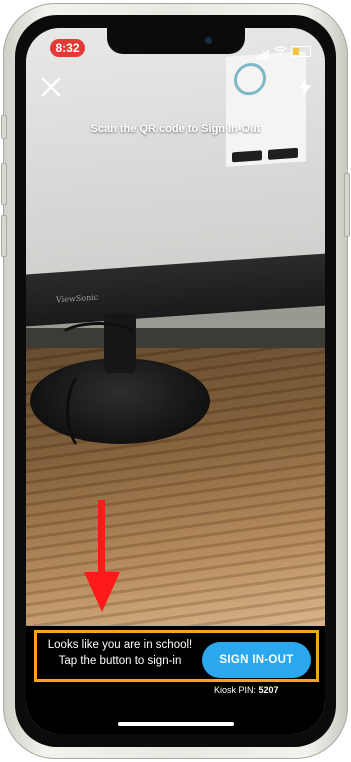 The height and width of the screenshot is (762, 351). I want to click on kiosk-pin-label: Kiosk PIN:, so click(235, 690).